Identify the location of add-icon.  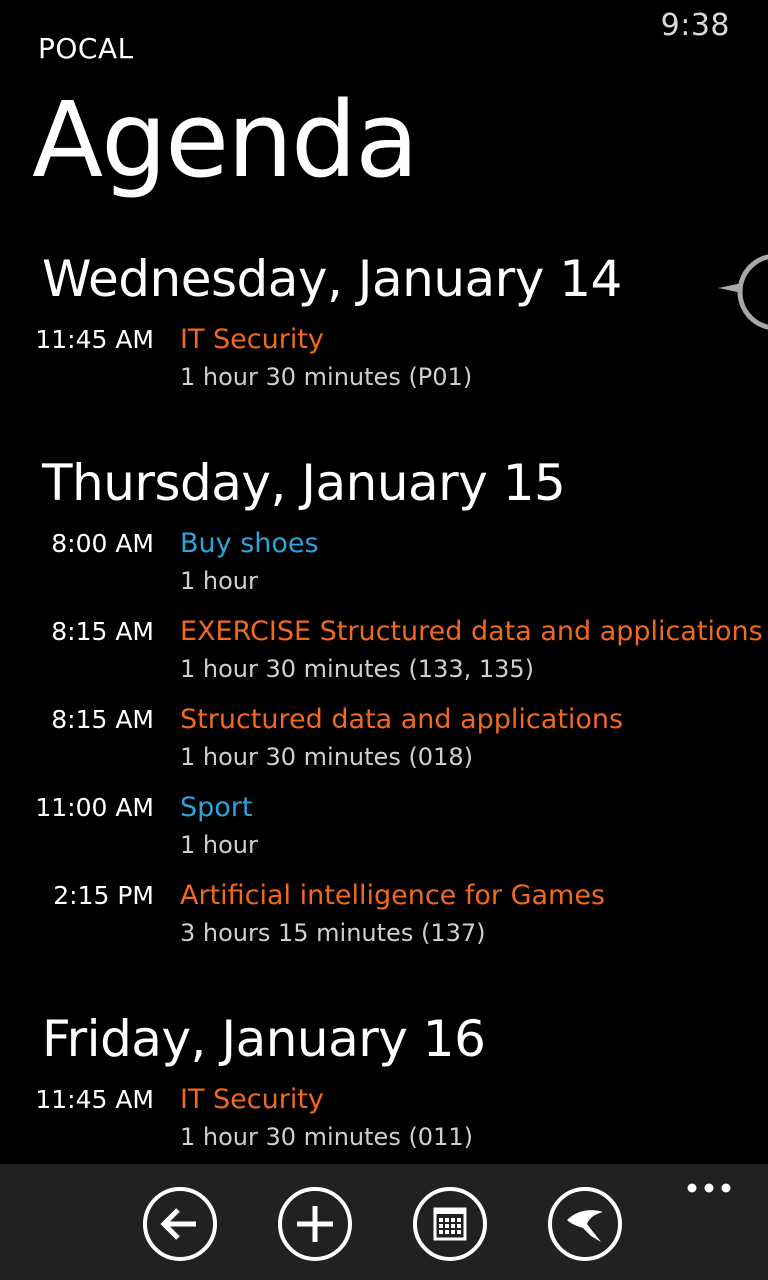
(315, 1224).